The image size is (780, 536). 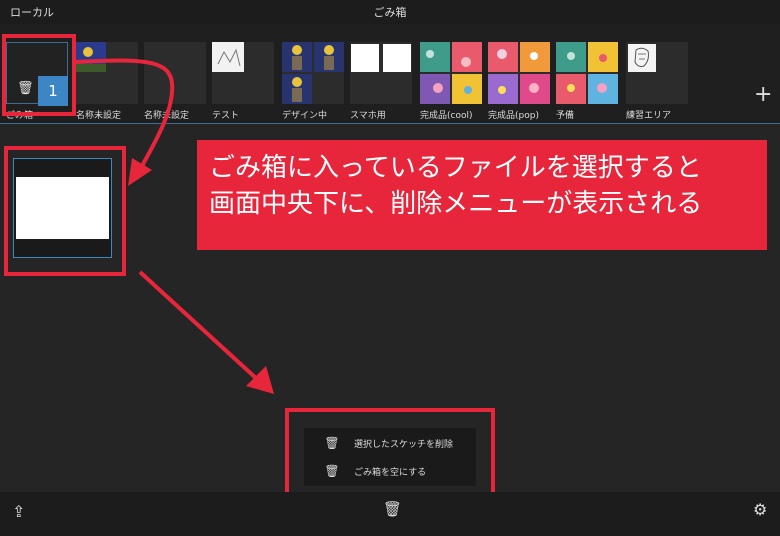 What do you see at coordinates (390, 457) in the screenshot?
I see `delete-menu: 🗑 選択したスケッチを削除 🗑 ごみ箱を空にする` at bounding box center [390, 457].